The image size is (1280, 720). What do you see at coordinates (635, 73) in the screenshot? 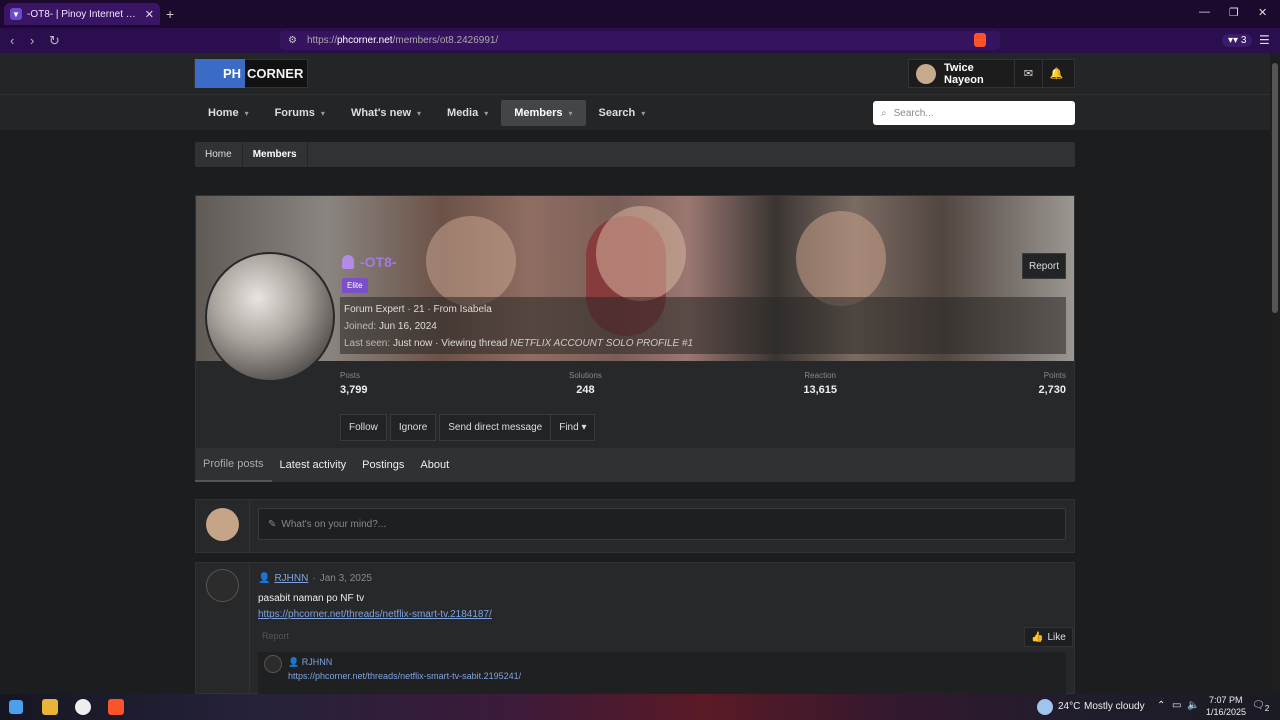
I see `site-header: PH CORNER Twice Nayeon ✉ 🔔` at bounding box center [635, 73].